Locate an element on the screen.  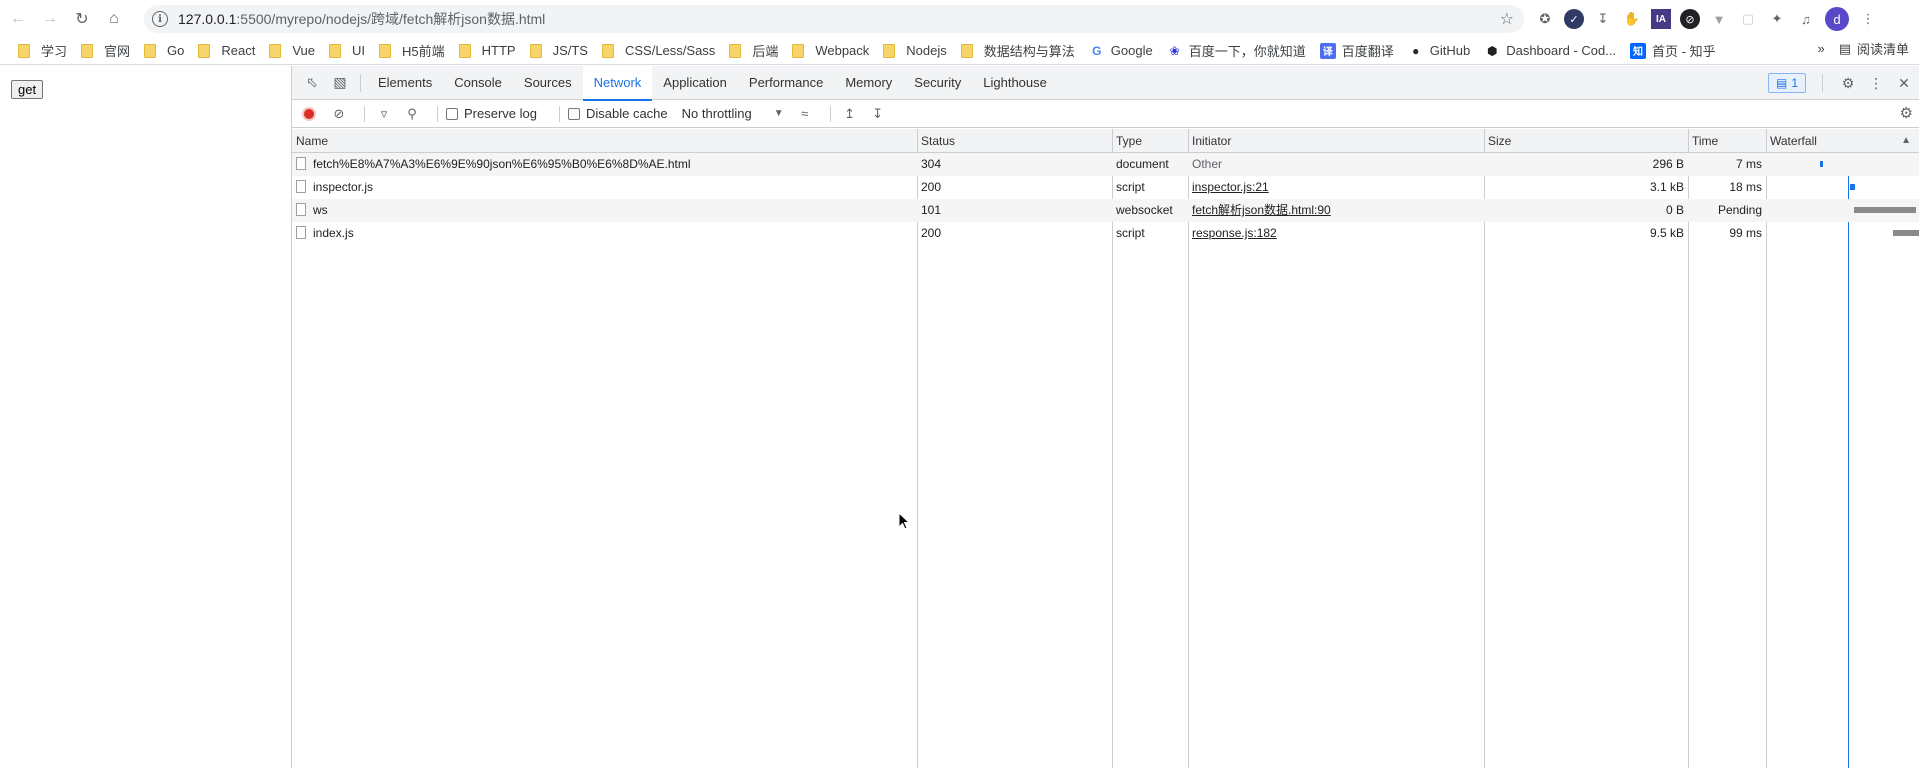
issues-badge: ▤ 1 is located at coordinates (1786, 83).